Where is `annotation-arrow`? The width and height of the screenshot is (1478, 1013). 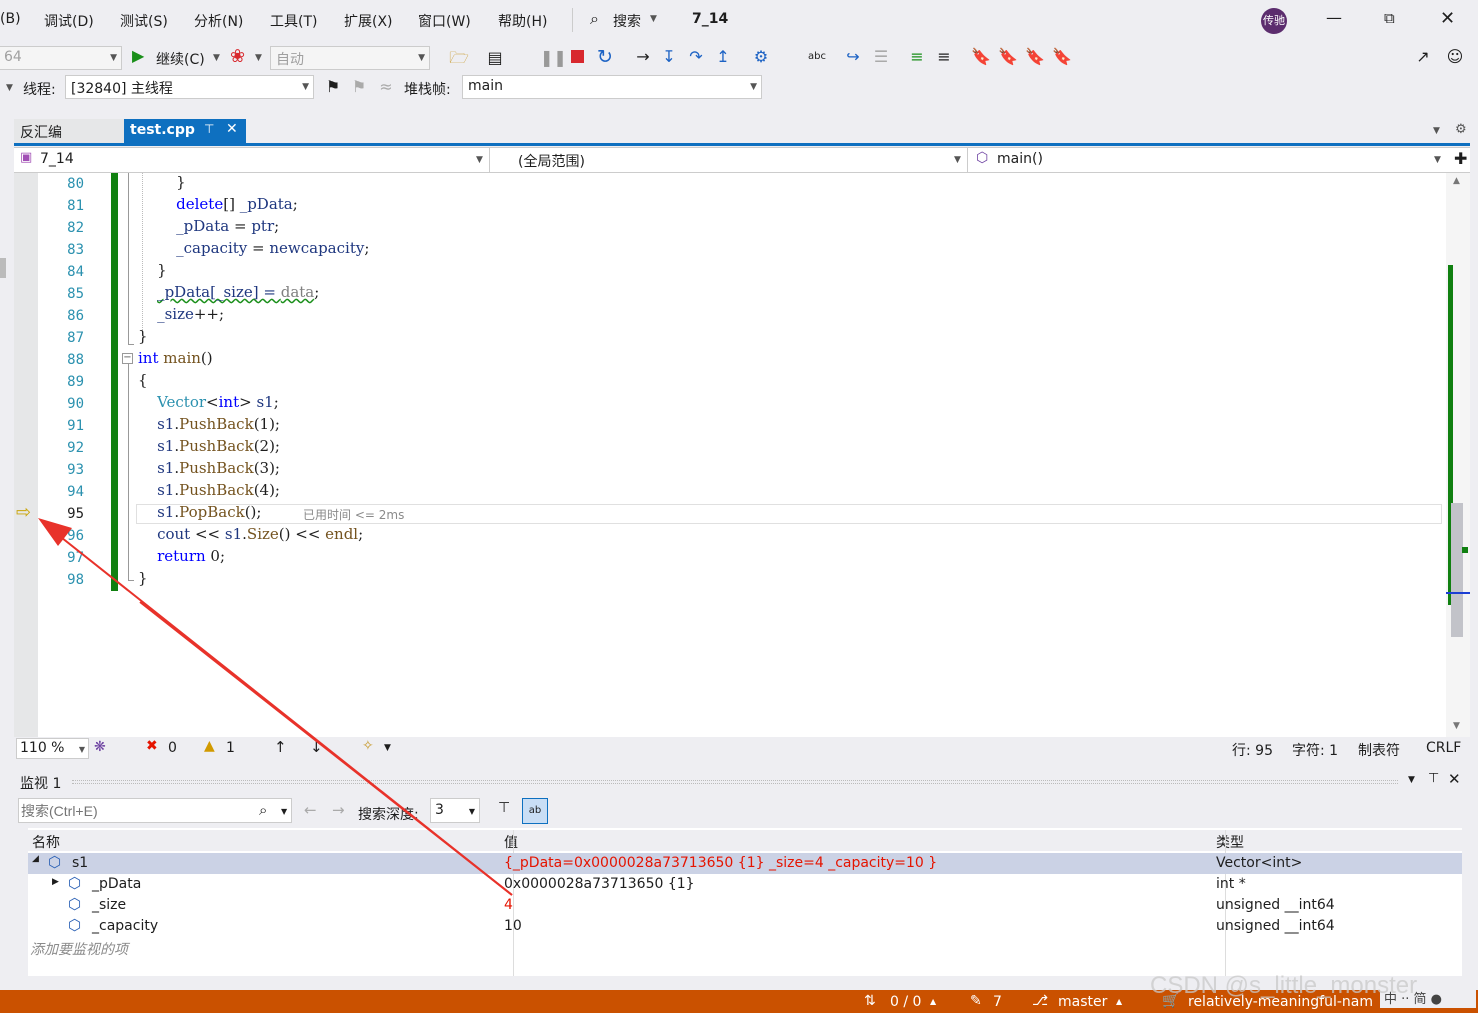 annotation-arrow is located at coordinates (275, 707).